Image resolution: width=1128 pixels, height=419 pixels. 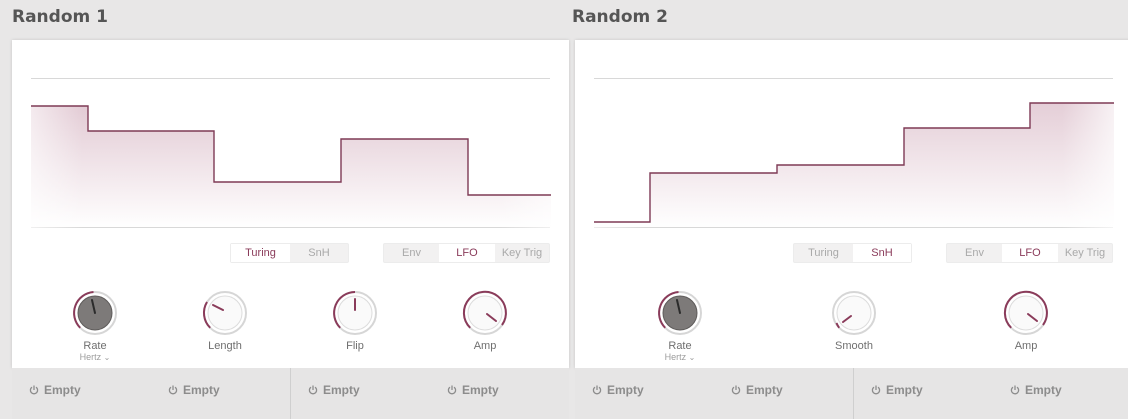 I want to click on length-knob: Length, so click(x=225, y=321).